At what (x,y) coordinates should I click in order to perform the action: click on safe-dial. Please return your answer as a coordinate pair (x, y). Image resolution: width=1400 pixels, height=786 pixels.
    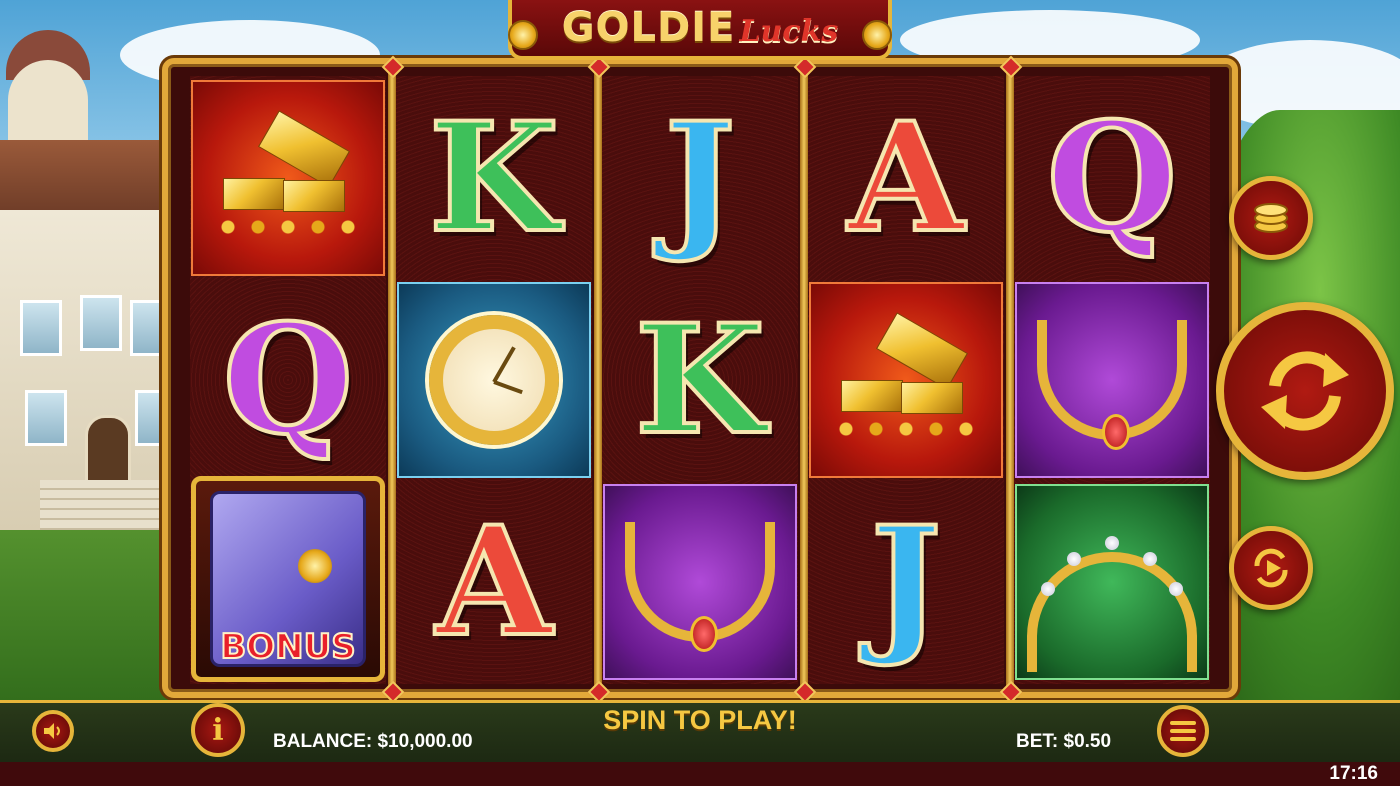
    Looking at the image, I should click on (315, 566).